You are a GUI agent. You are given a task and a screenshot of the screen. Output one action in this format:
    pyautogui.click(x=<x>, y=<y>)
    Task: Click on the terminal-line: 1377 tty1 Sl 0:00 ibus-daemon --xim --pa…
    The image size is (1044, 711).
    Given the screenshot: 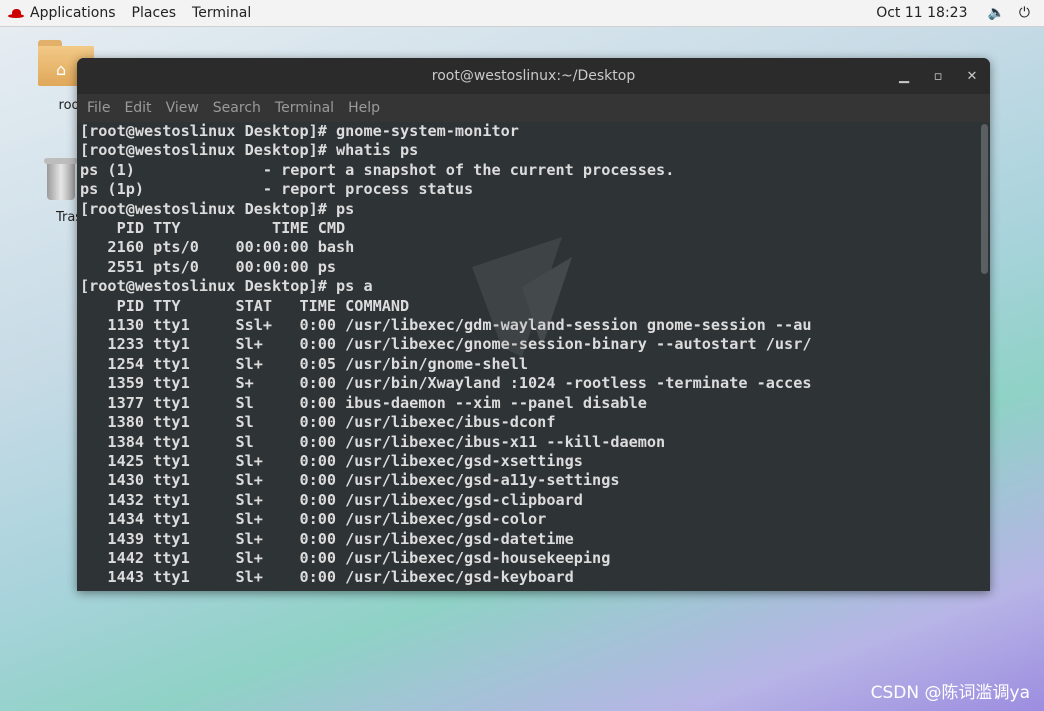 What is the action you would take?
    pyautogui.click(x=377, y=402)
    